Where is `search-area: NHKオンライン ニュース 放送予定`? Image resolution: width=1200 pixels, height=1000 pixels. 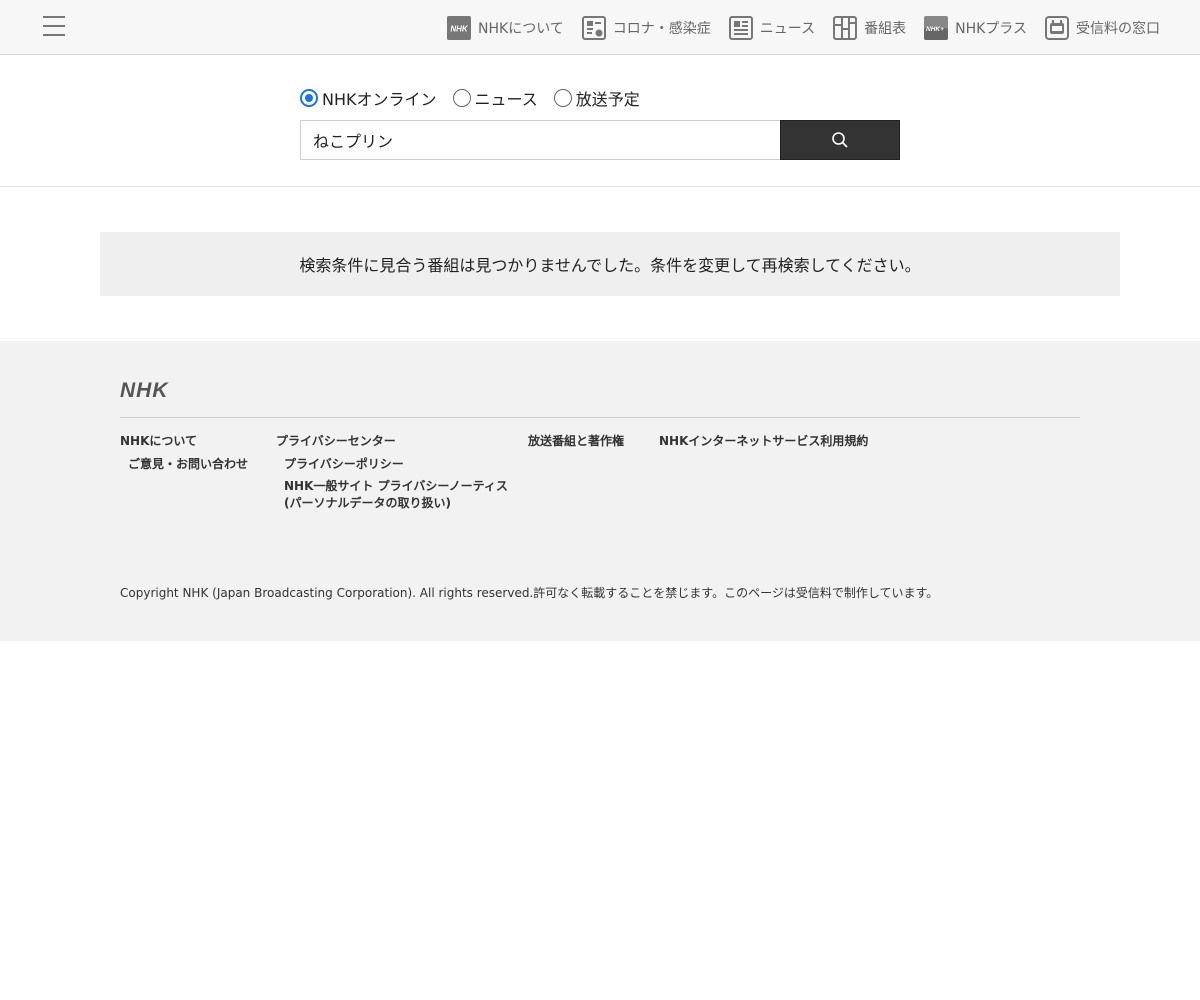 search-area: NHKオンライン ニュース 放送予定 is located at coordinates (600, 121).